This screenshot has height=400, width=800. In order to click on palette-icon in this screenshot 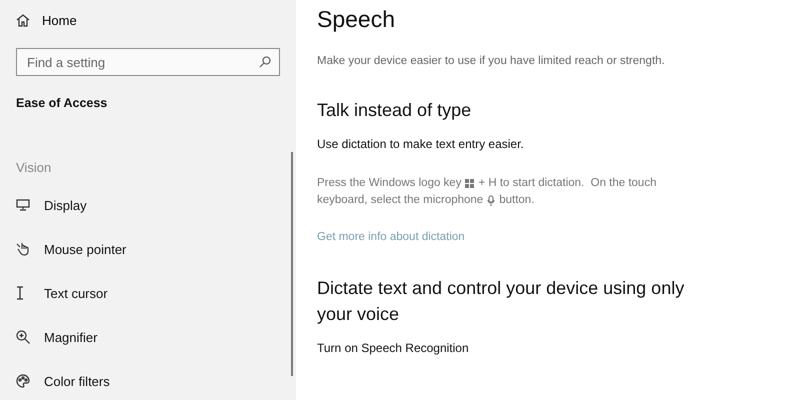, I will do `click(23, 381)`.